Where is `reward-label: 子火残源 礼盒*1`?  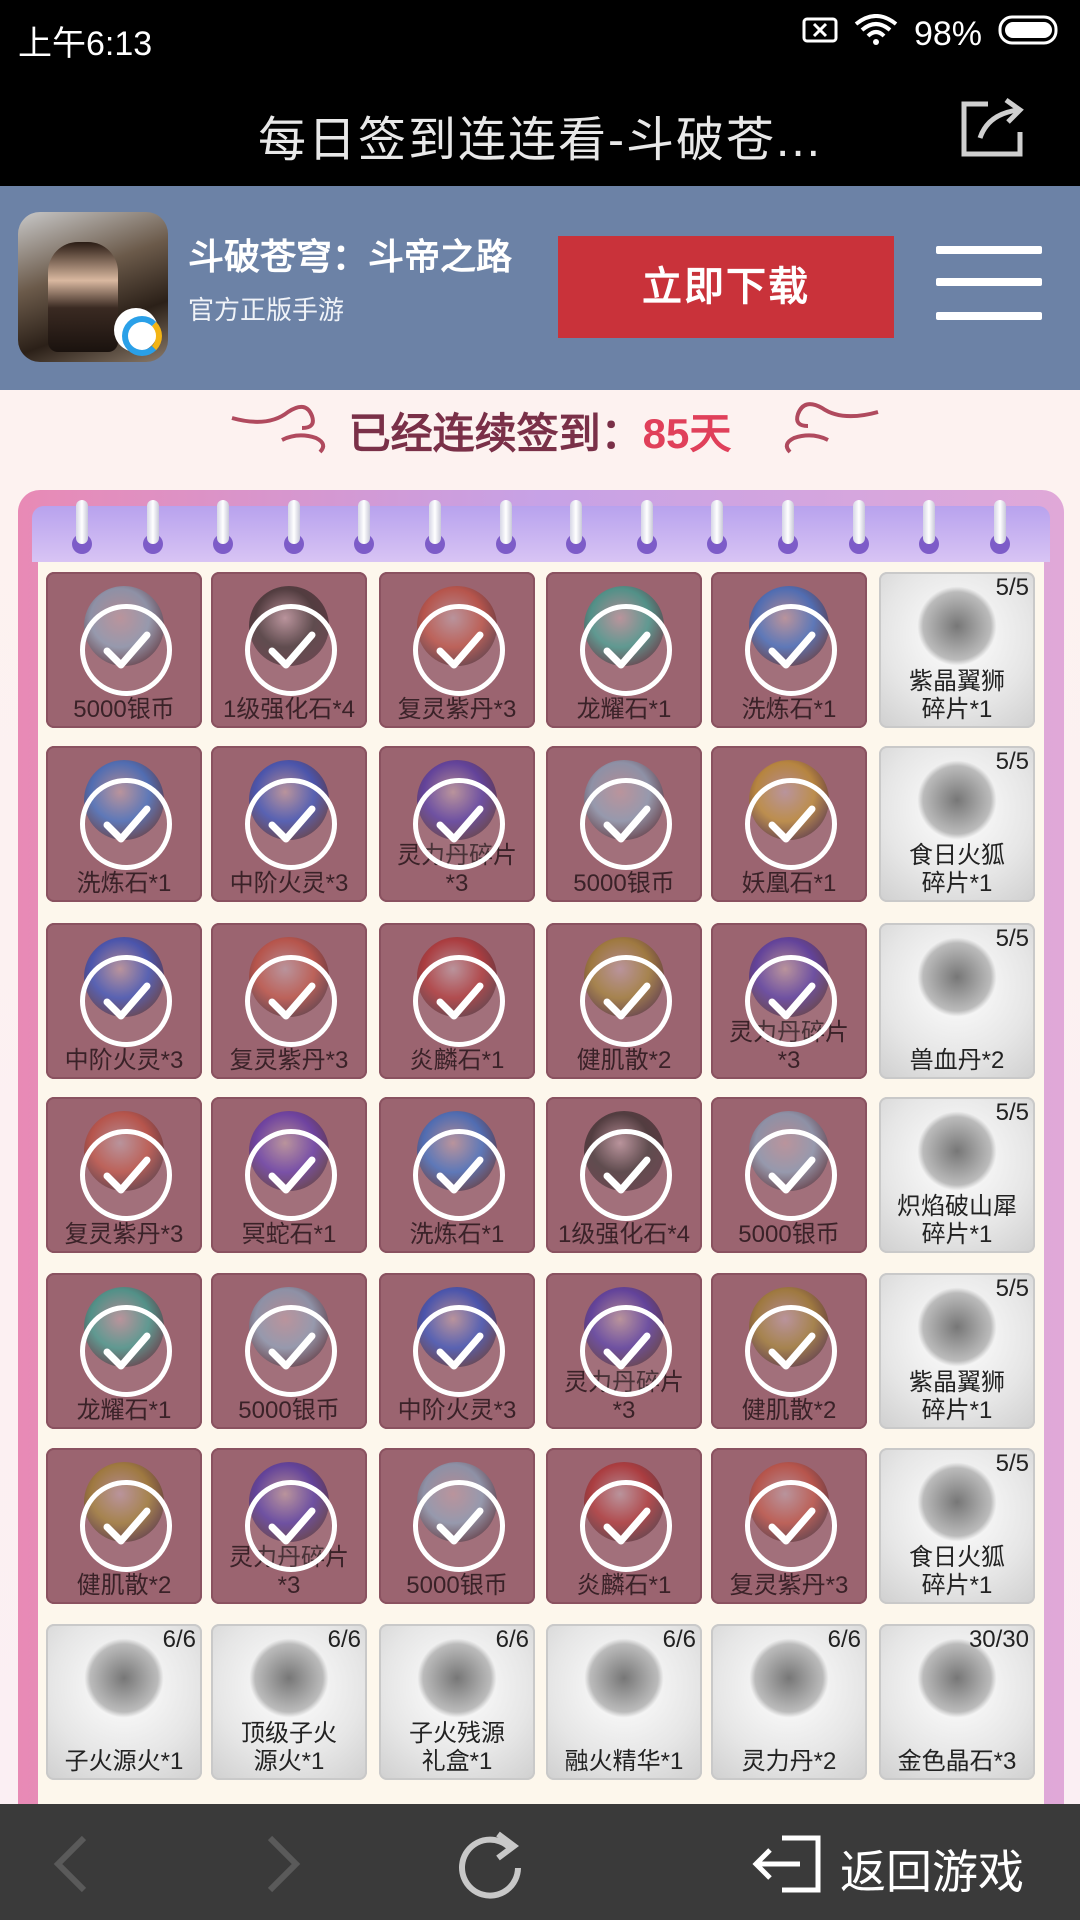 reward-label: 子火残源 礼盒*1 is located at coordinates (457, 1747).